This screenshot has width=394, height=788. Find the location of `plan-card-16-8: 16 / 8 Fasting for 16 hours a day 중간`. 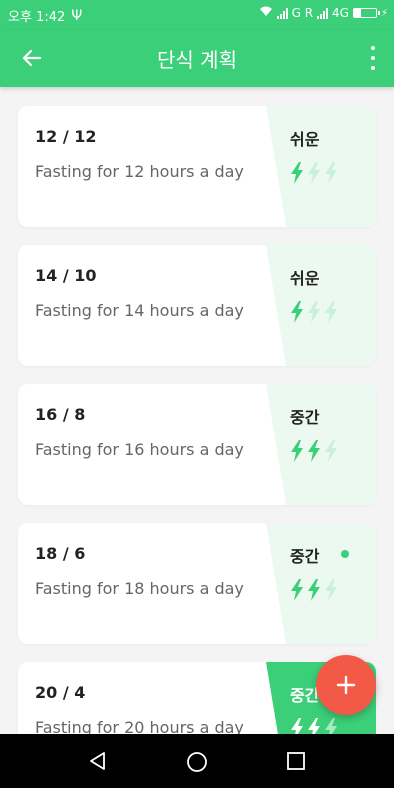

plan-card-16-8: 16 / 8 Fasting for 16 hours a day 중간 is located at coordinates (197, 444).